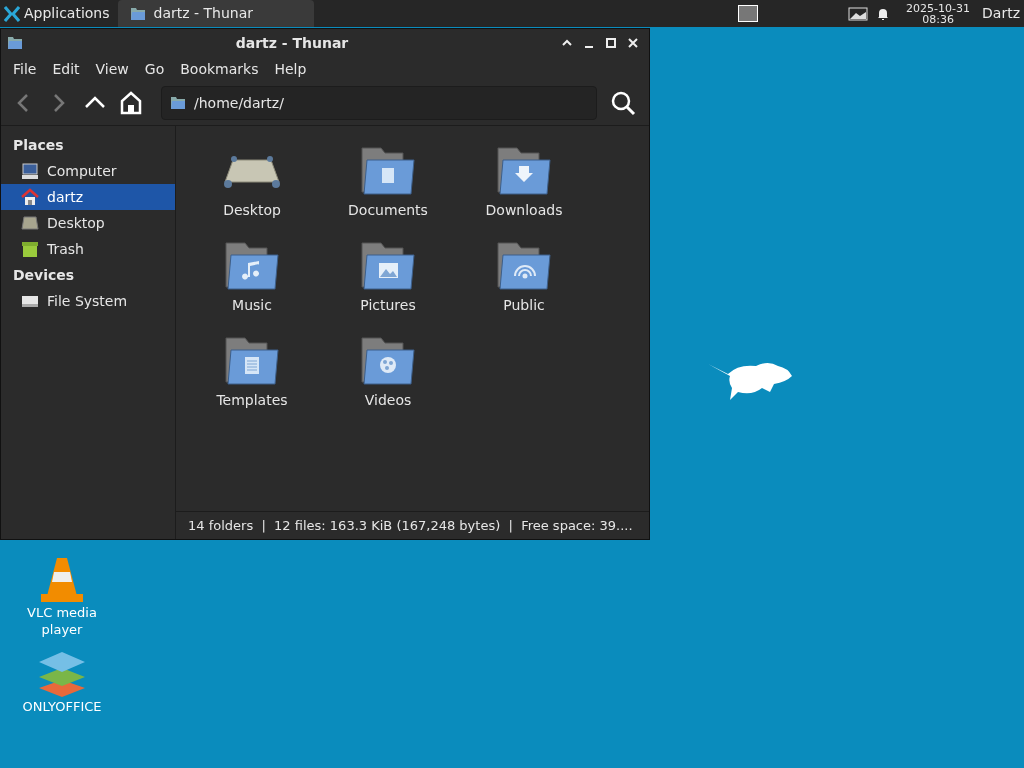 Image resolution: width=1024 pixels, height=768 pixels. I want to click on folder-item: Templates, so click(252, 371).